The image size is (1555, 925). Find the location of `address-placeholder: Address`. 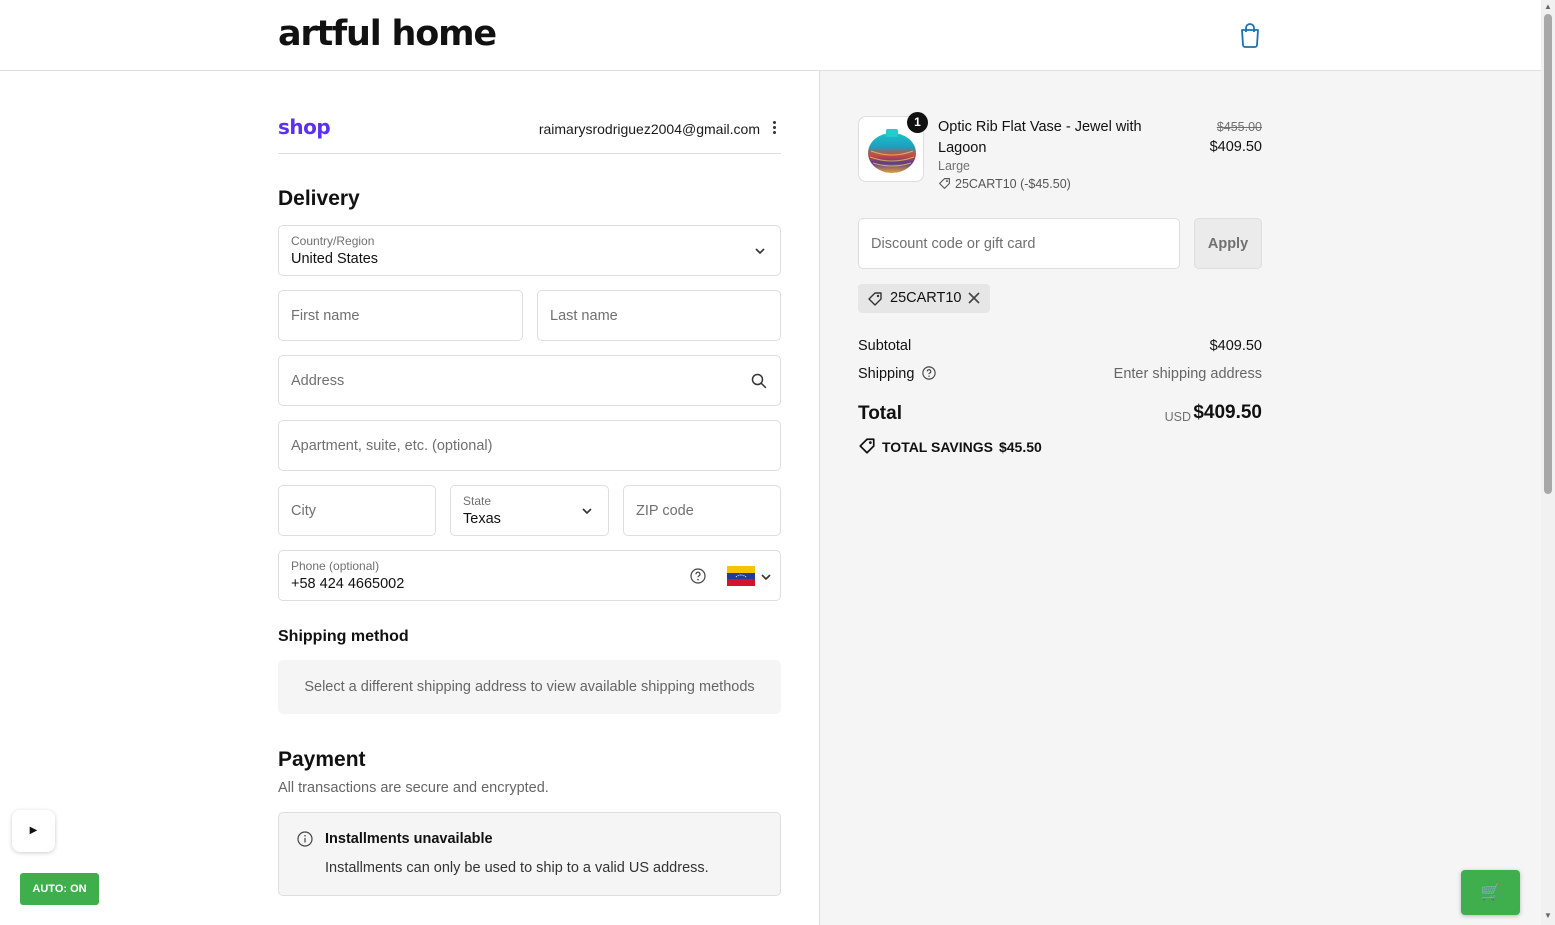

address-placeholder: Address is located at coordinates (318, 380).